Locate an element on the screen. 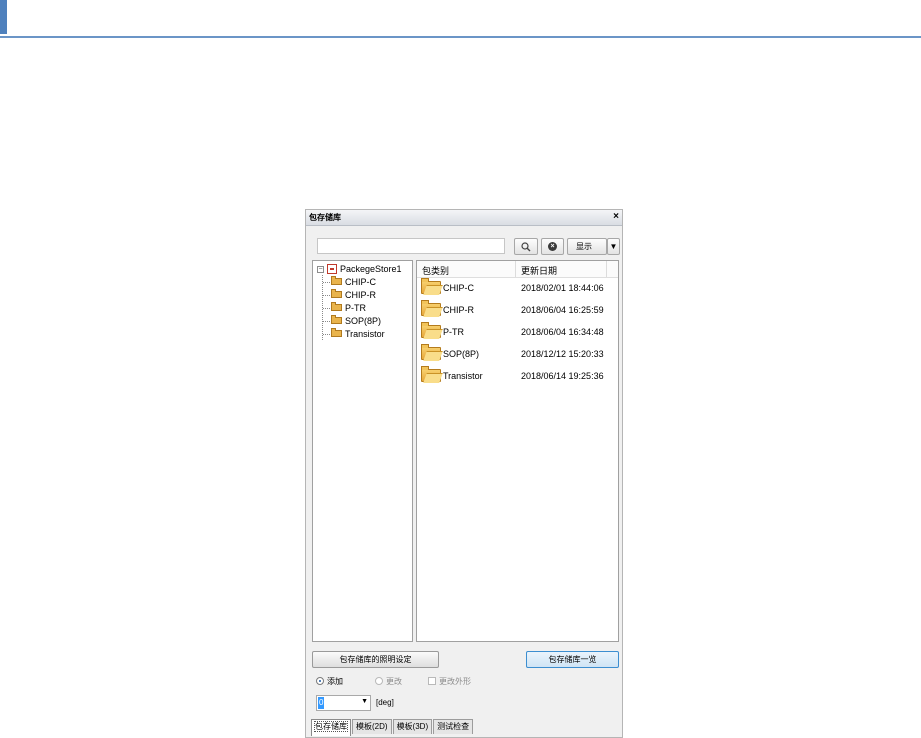 The height and width of the screenshot is (738, 921). row-name: SOP(8P) is located at coordinates (461, 354).